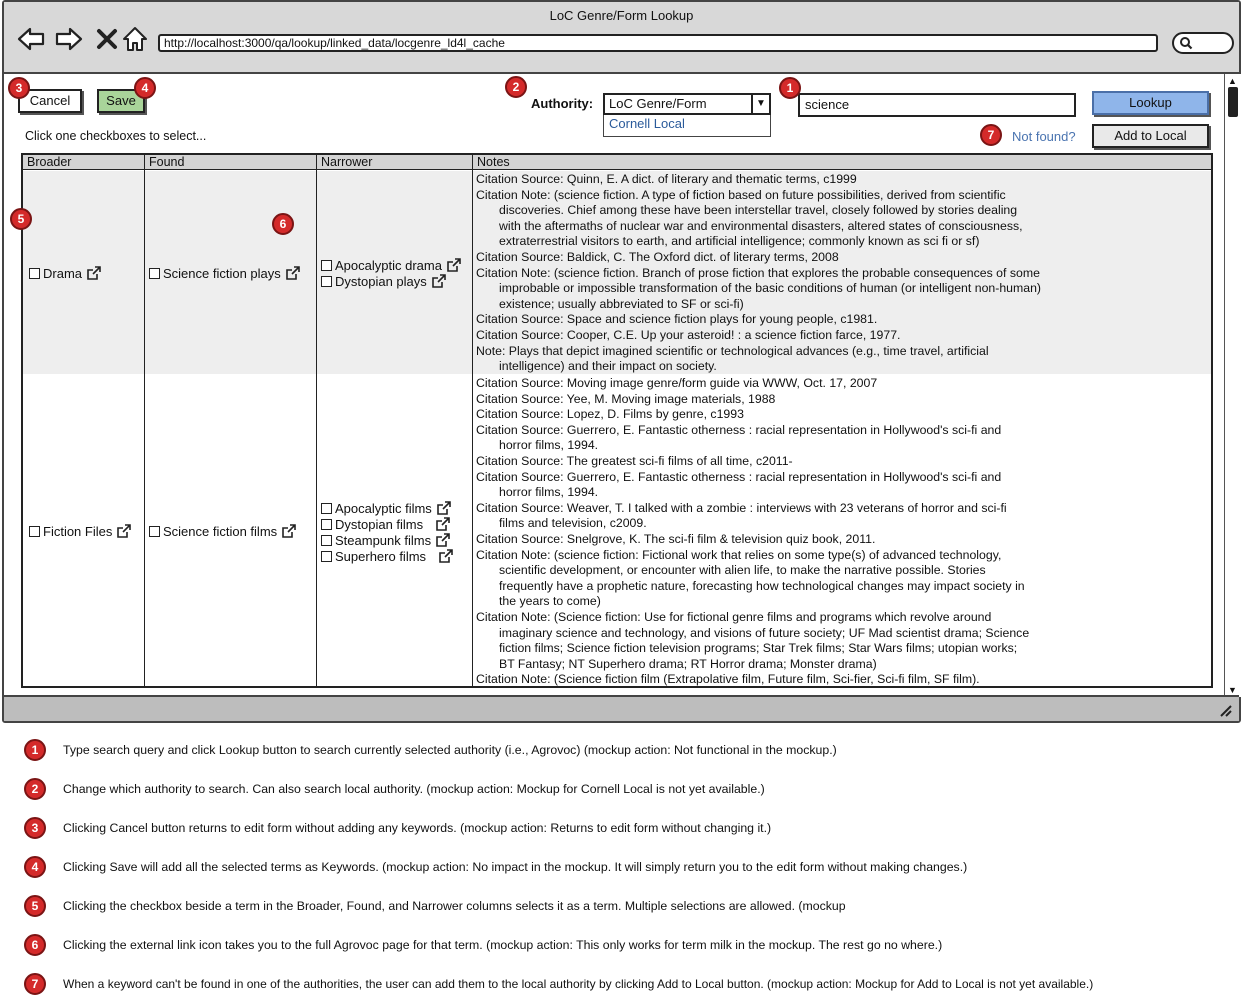 The height and width of the screenshot is (997, 1243). Describe the element at coordinates (1232, 385) in the screenshot. I see `vertical-scrollbar: ▲ ▼` at that location.